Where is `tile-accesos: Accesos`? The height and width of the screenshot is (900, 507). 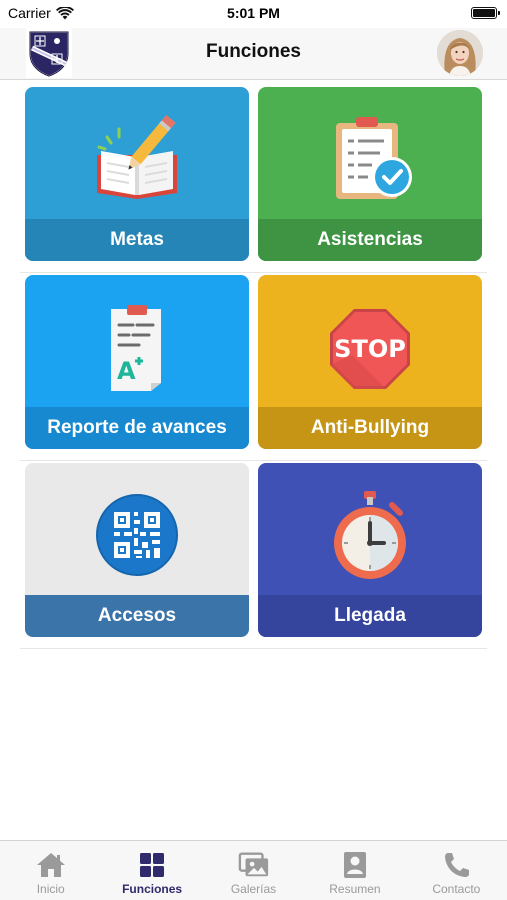 tile-accesos: Accesos is located at coordinates (137, 550).